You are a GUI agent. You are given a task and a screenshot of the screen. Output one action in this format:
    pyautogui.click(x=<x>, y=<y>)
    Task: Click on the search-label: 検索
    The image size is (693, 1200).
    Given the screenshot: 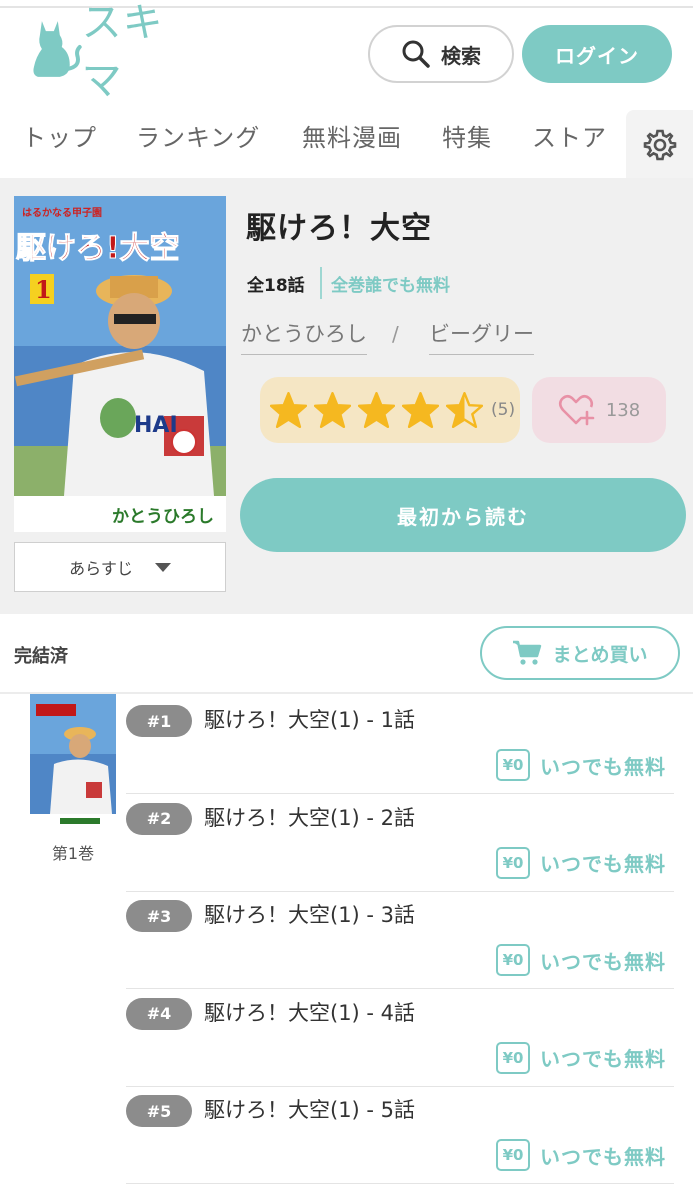 What is the action you would take?
    pyautogui.click(x=461, y=55)
    